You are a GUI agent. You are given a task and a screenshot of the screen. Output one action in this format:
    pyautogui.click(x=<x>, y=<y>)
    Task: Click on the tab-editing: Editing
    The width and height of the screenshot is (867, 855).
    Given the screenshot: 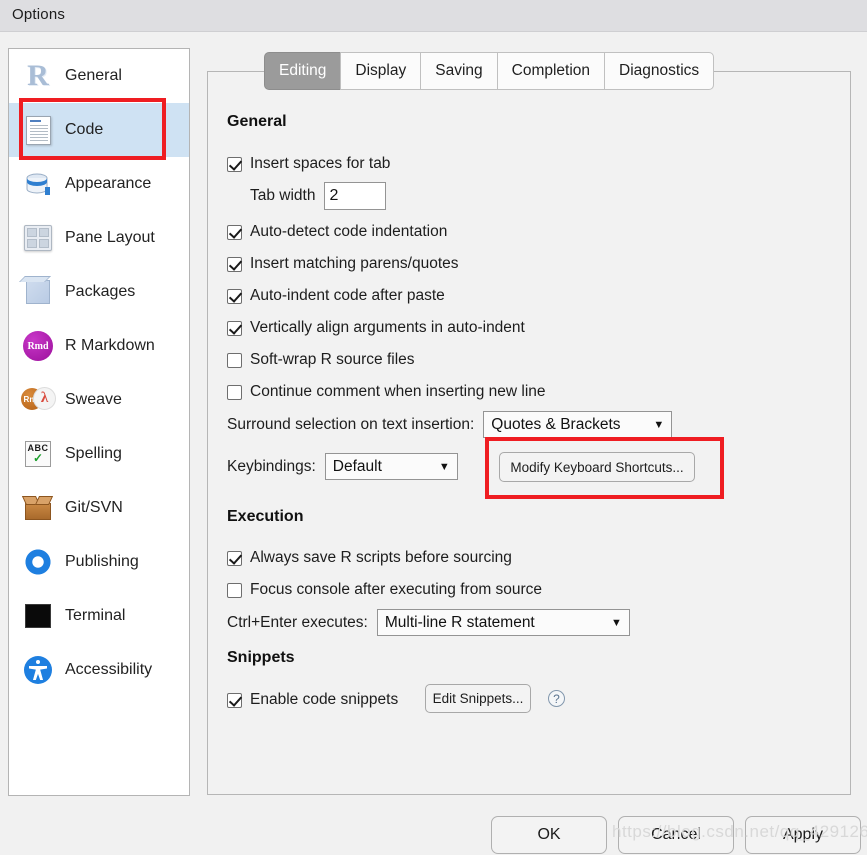 What is the action you would take?
    pyautogui.click(x=302, y=71)
    